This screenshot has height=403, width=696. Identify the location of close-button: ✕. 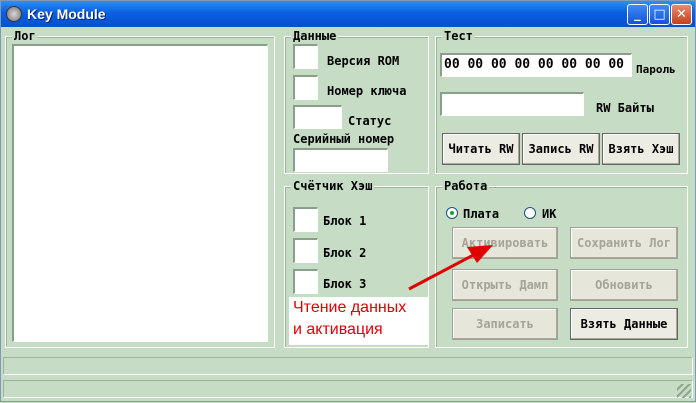
(681, 14).